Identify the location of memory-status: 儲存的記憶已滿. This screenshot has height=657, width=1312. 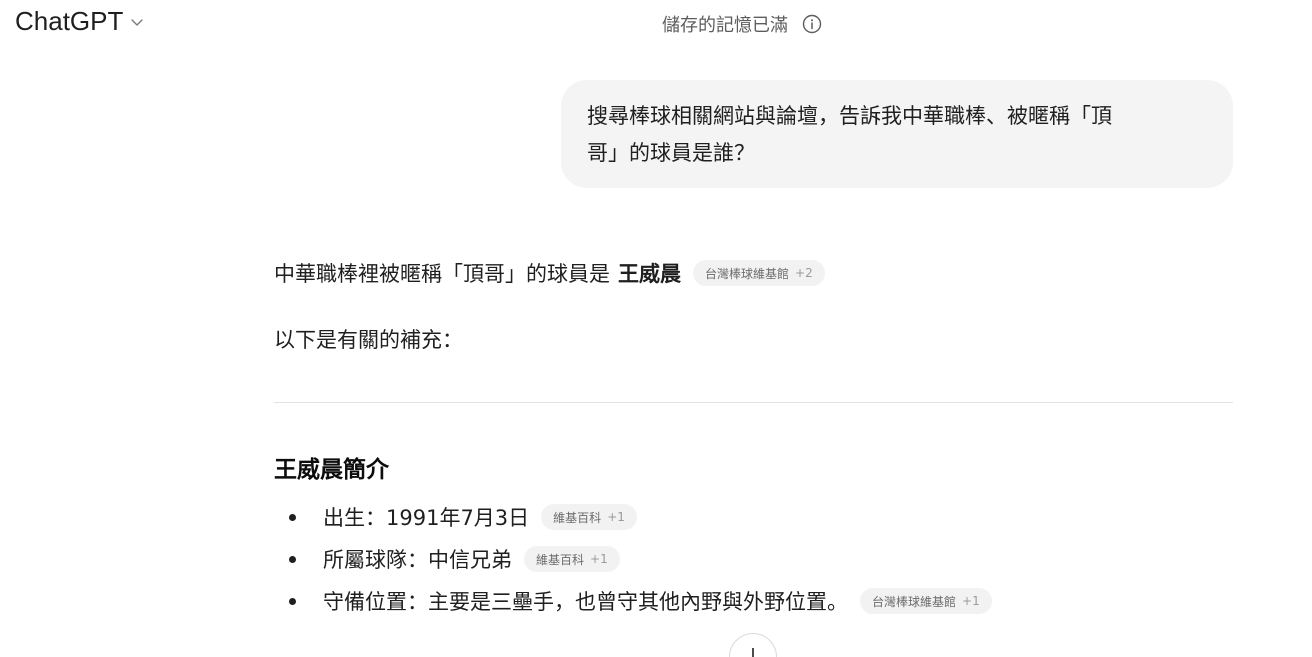
(742, 24).